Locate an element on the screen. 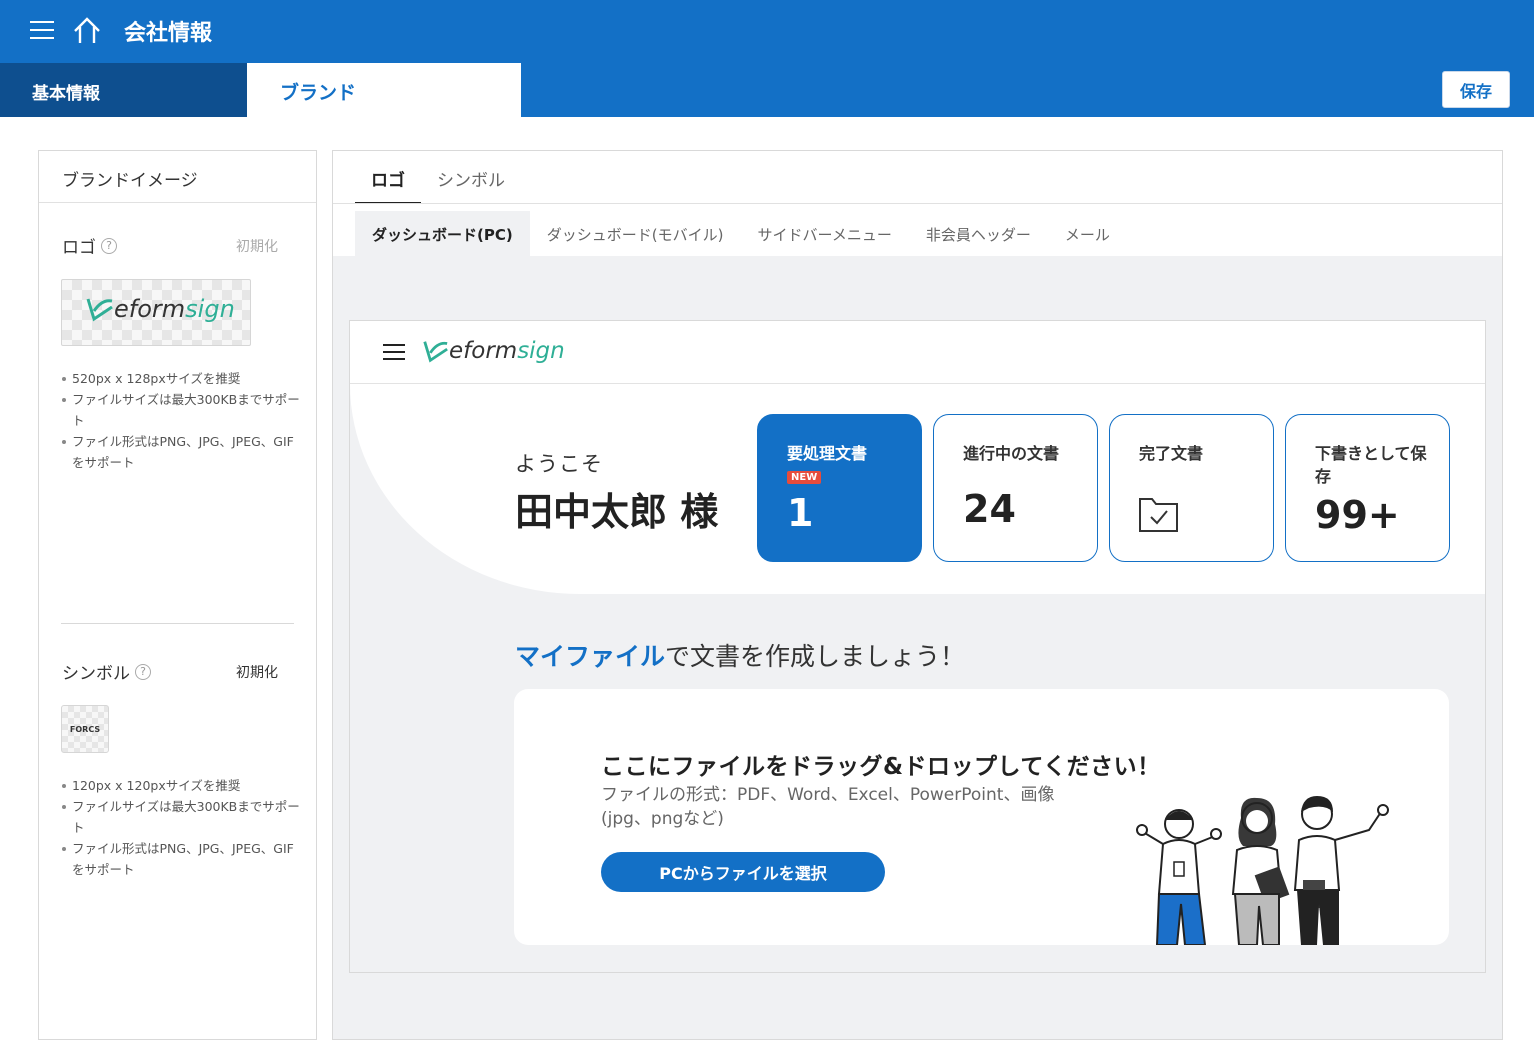 The height and width of the screenshot is (1048, 1534). symbol-section-heading: シンボル ? is located at coordinates (106, 671).